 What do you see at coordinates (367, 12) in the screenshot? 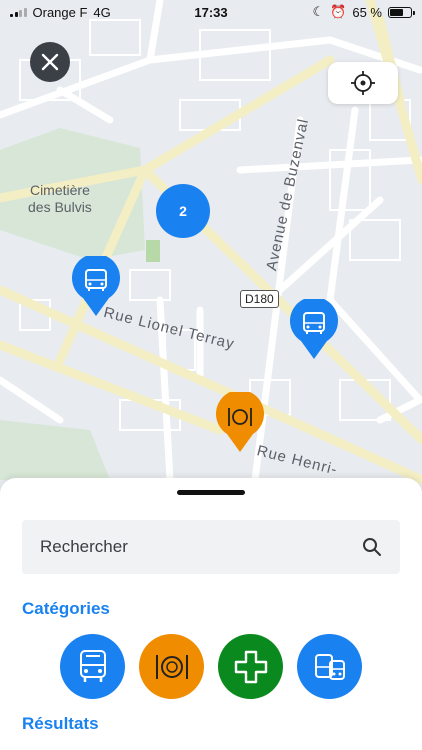
I see `battery-percent: 65 %` at bounding box center [367, 12].